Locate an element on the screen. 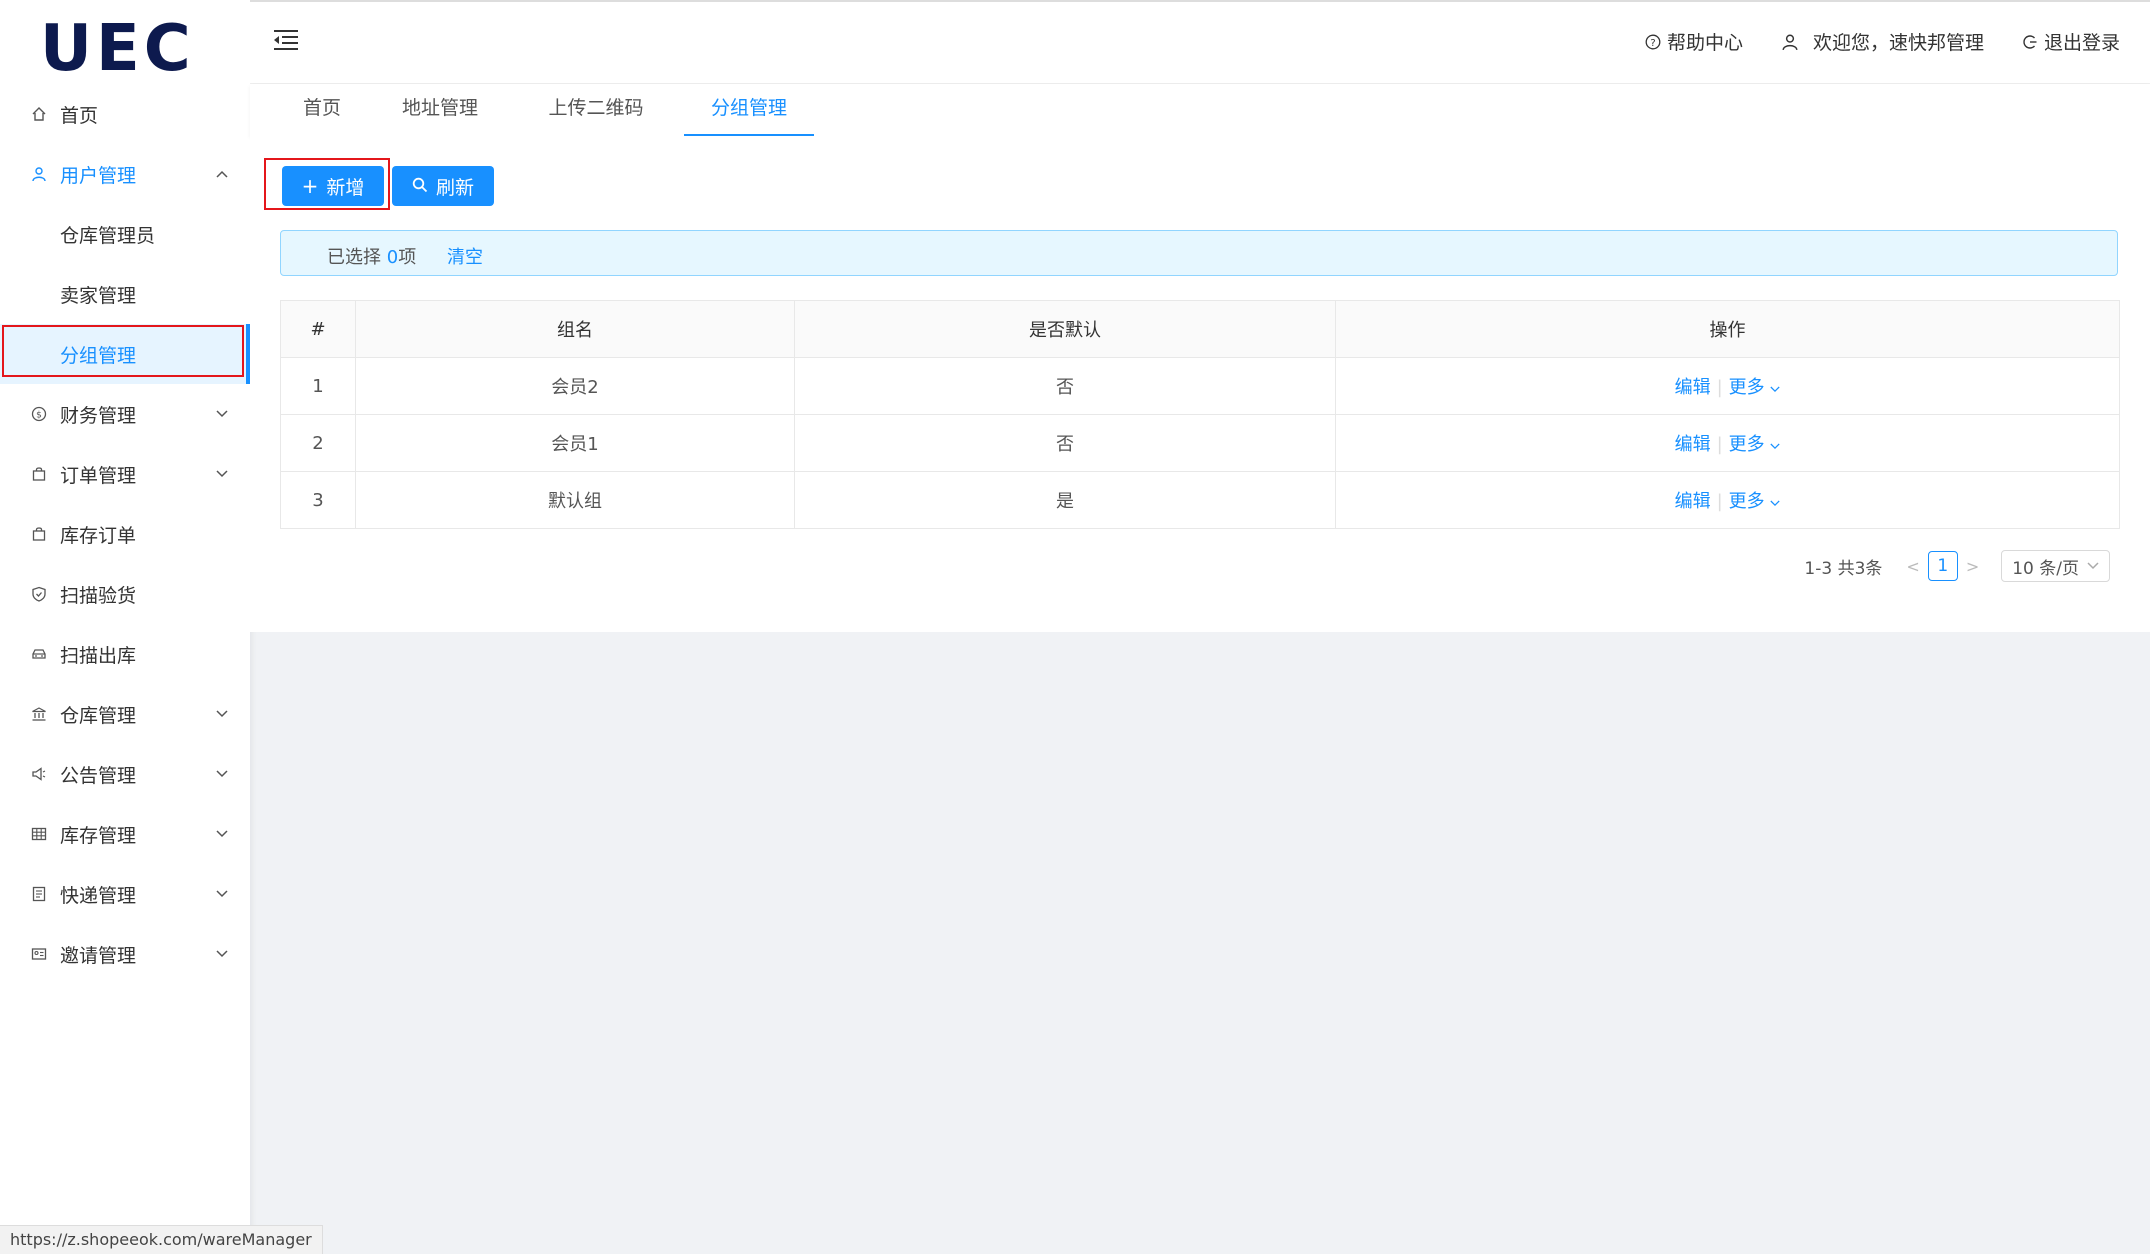  table-header-row: # 组名 是否默认 操作 is located at coordinates (1200, 329).